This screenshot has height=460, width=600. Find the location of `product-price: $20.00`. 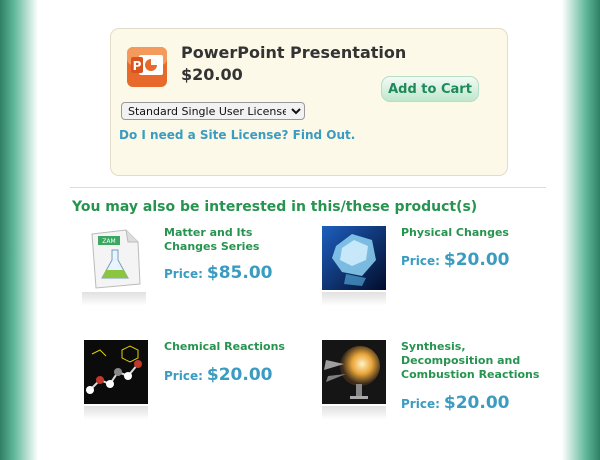

product-price: $20.00 is located at coordinates (212, 74).